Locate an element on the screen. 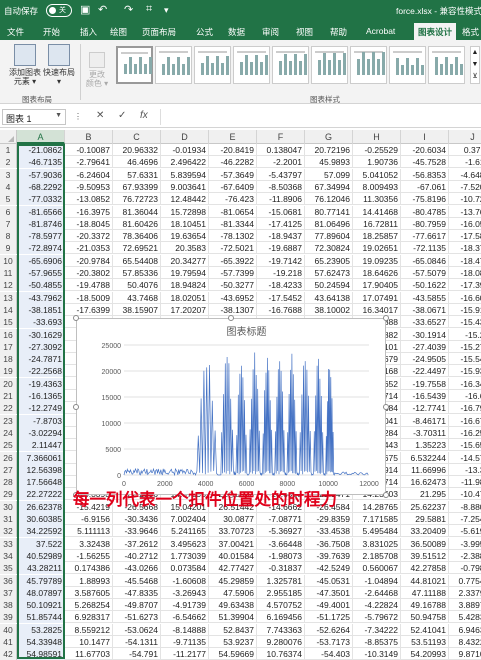  add-chart-element-button: 添加图表 元素 ▾ is located at coordinates (25, 65).